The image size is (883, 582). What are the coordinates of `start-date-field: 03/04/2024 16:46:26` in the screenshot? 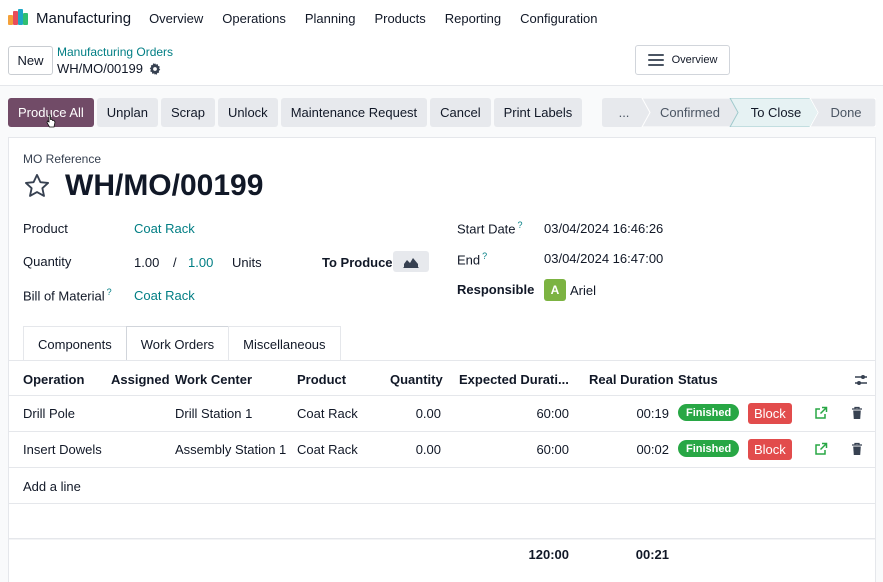 It's located at (603, 228).